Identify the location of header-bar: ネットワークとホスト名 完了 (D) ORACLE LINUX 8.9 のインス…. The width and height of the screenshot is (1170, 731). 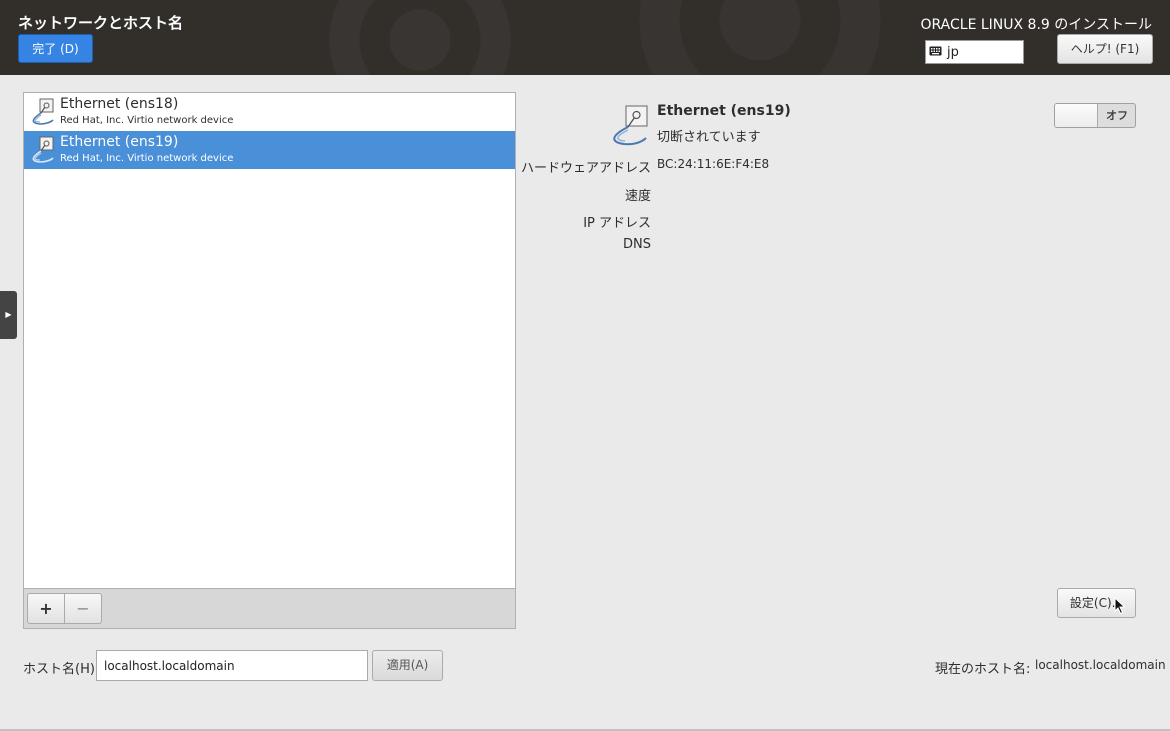
(585, 37).